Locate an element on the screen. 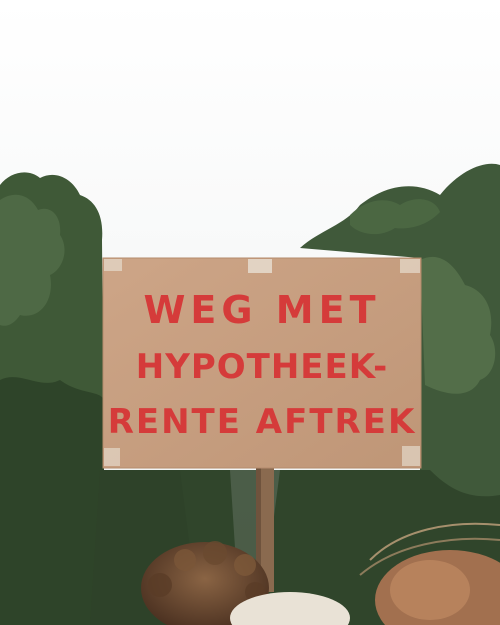 The width and height of the screenshot is (500, 625). sign-line-3: RENTE AFTREK is located at coordinates (262, 422).